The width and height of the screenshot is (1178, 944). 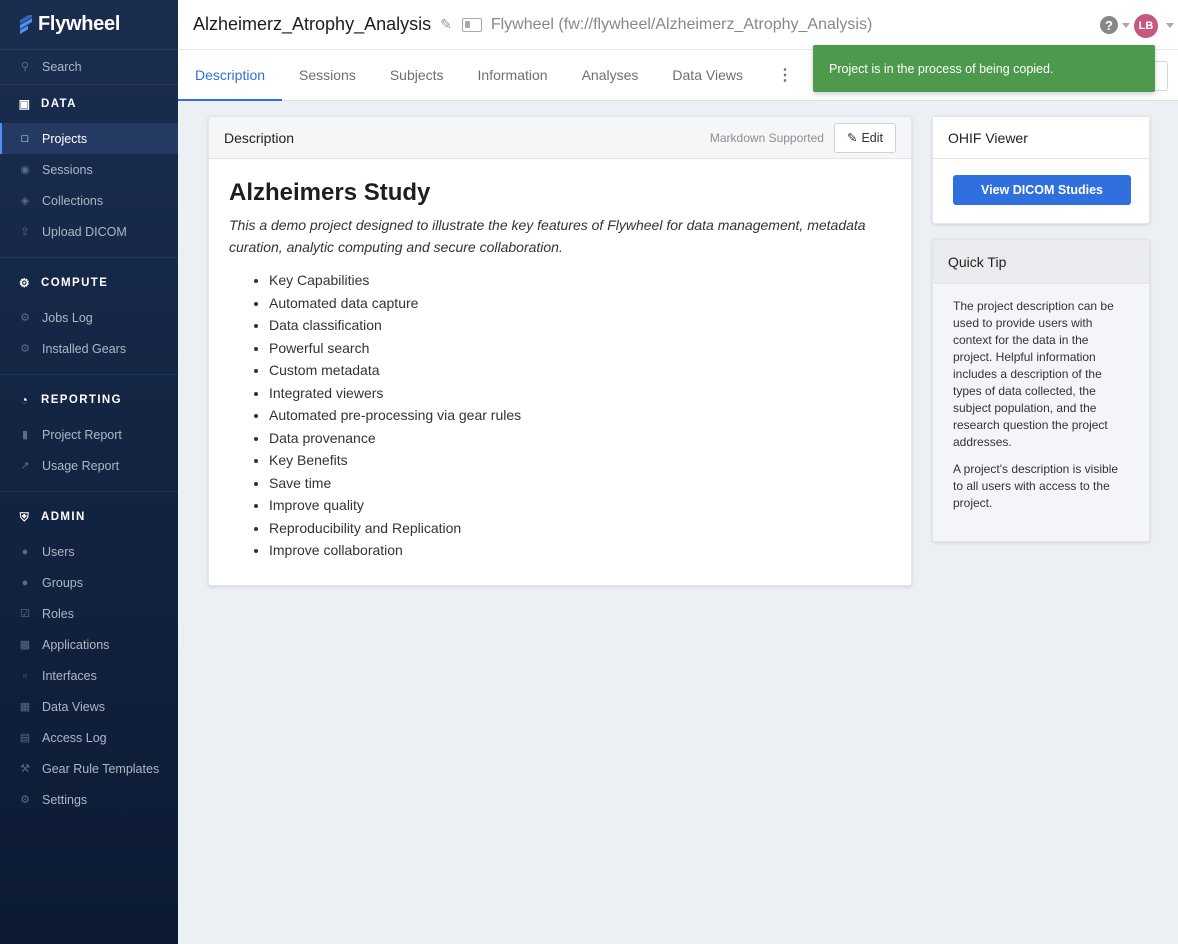 I want to click on tab-information: Information, so click(x=513, y=75).